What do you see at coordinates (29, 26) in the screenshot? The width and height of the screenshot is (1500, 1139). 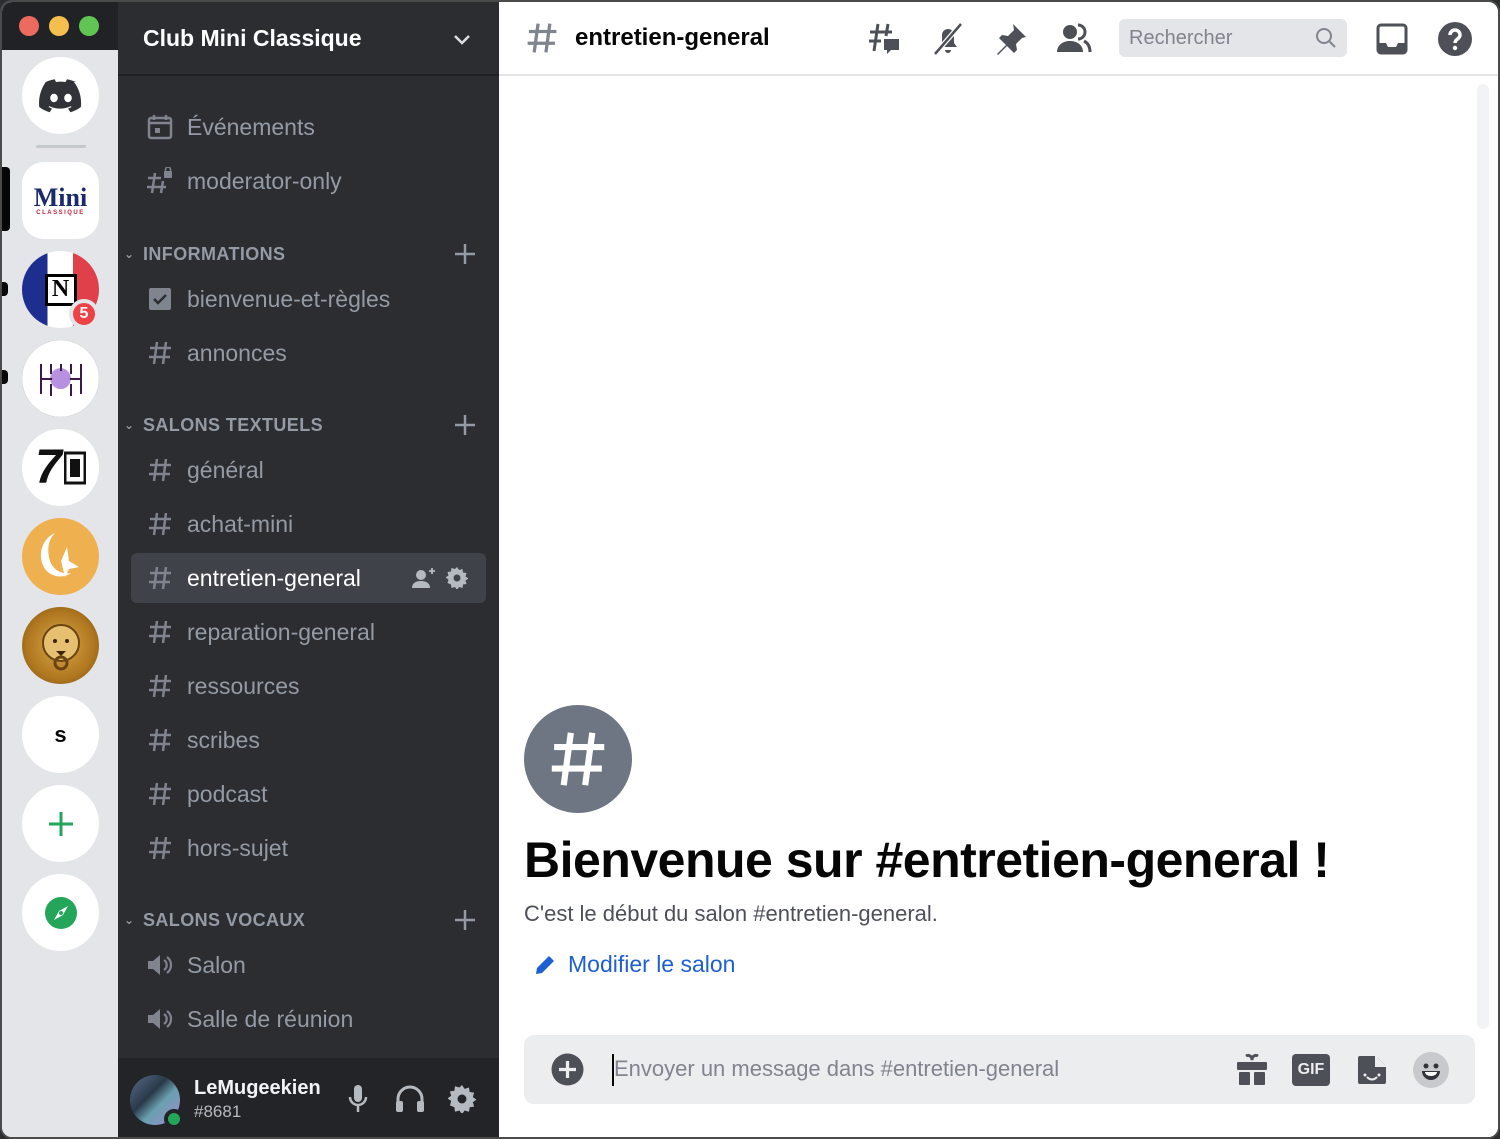 I see `close-window-button` at bounding box center [29, 26].